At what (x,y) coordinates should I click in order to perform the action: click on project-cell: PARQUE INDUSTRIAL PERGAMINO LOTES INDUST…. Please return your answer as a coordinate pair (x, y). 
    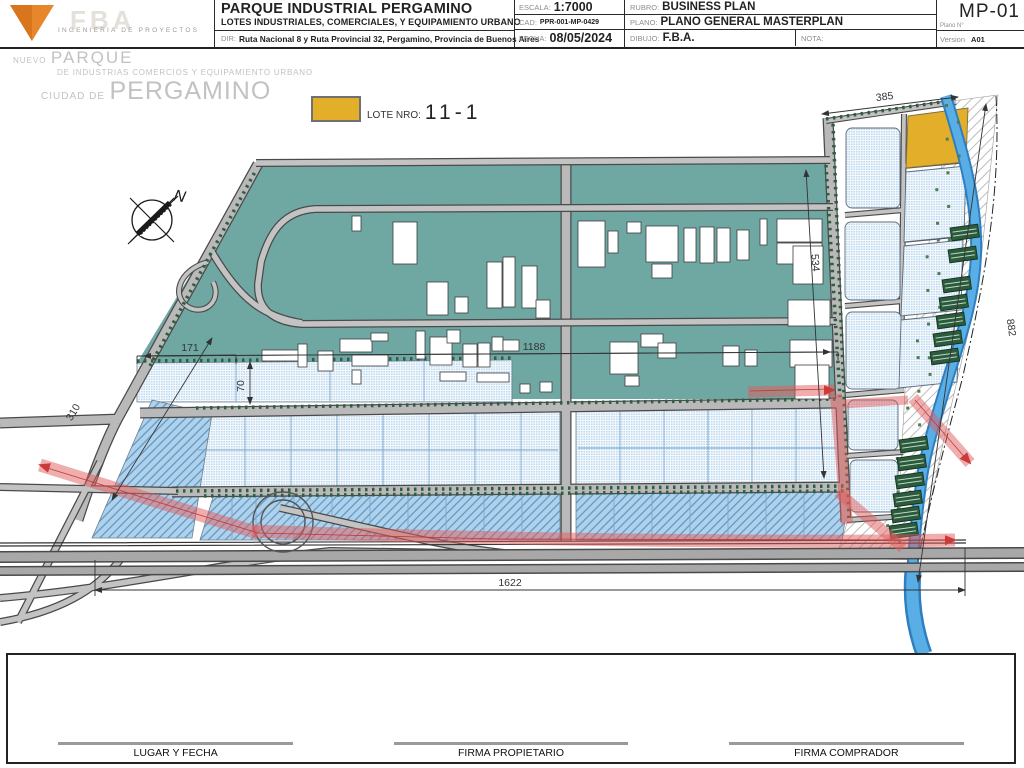
    Looking at the image, I should click on (376, 23).